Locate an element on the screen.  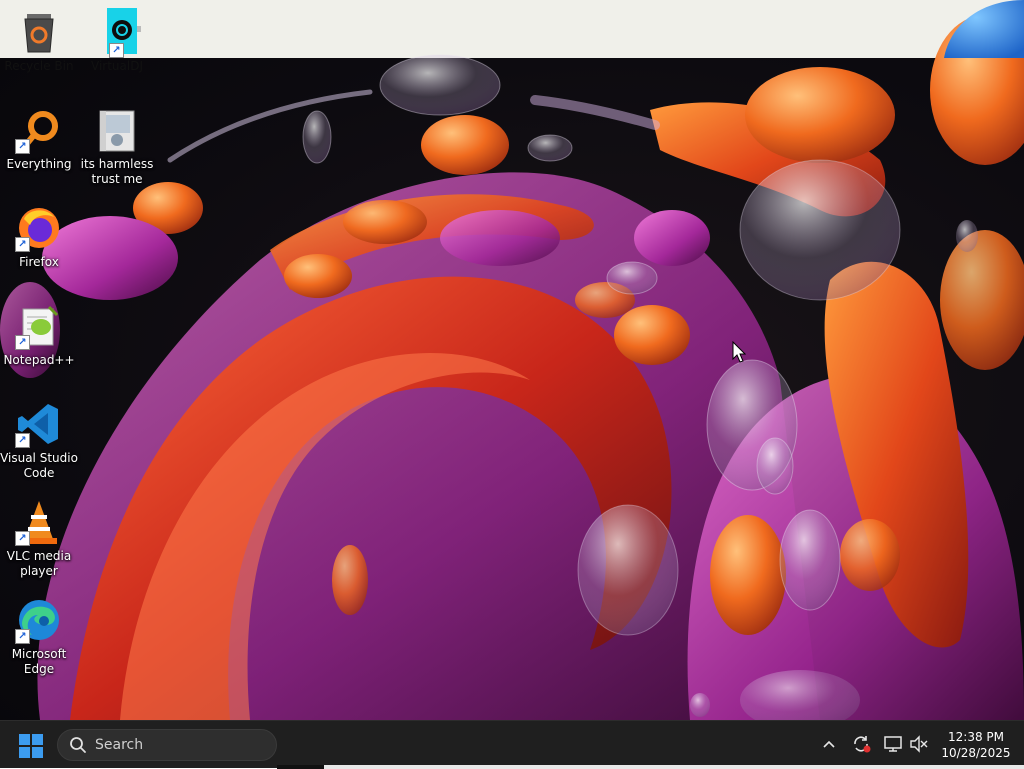
network-tray-button is located at coordinates (893, 744).